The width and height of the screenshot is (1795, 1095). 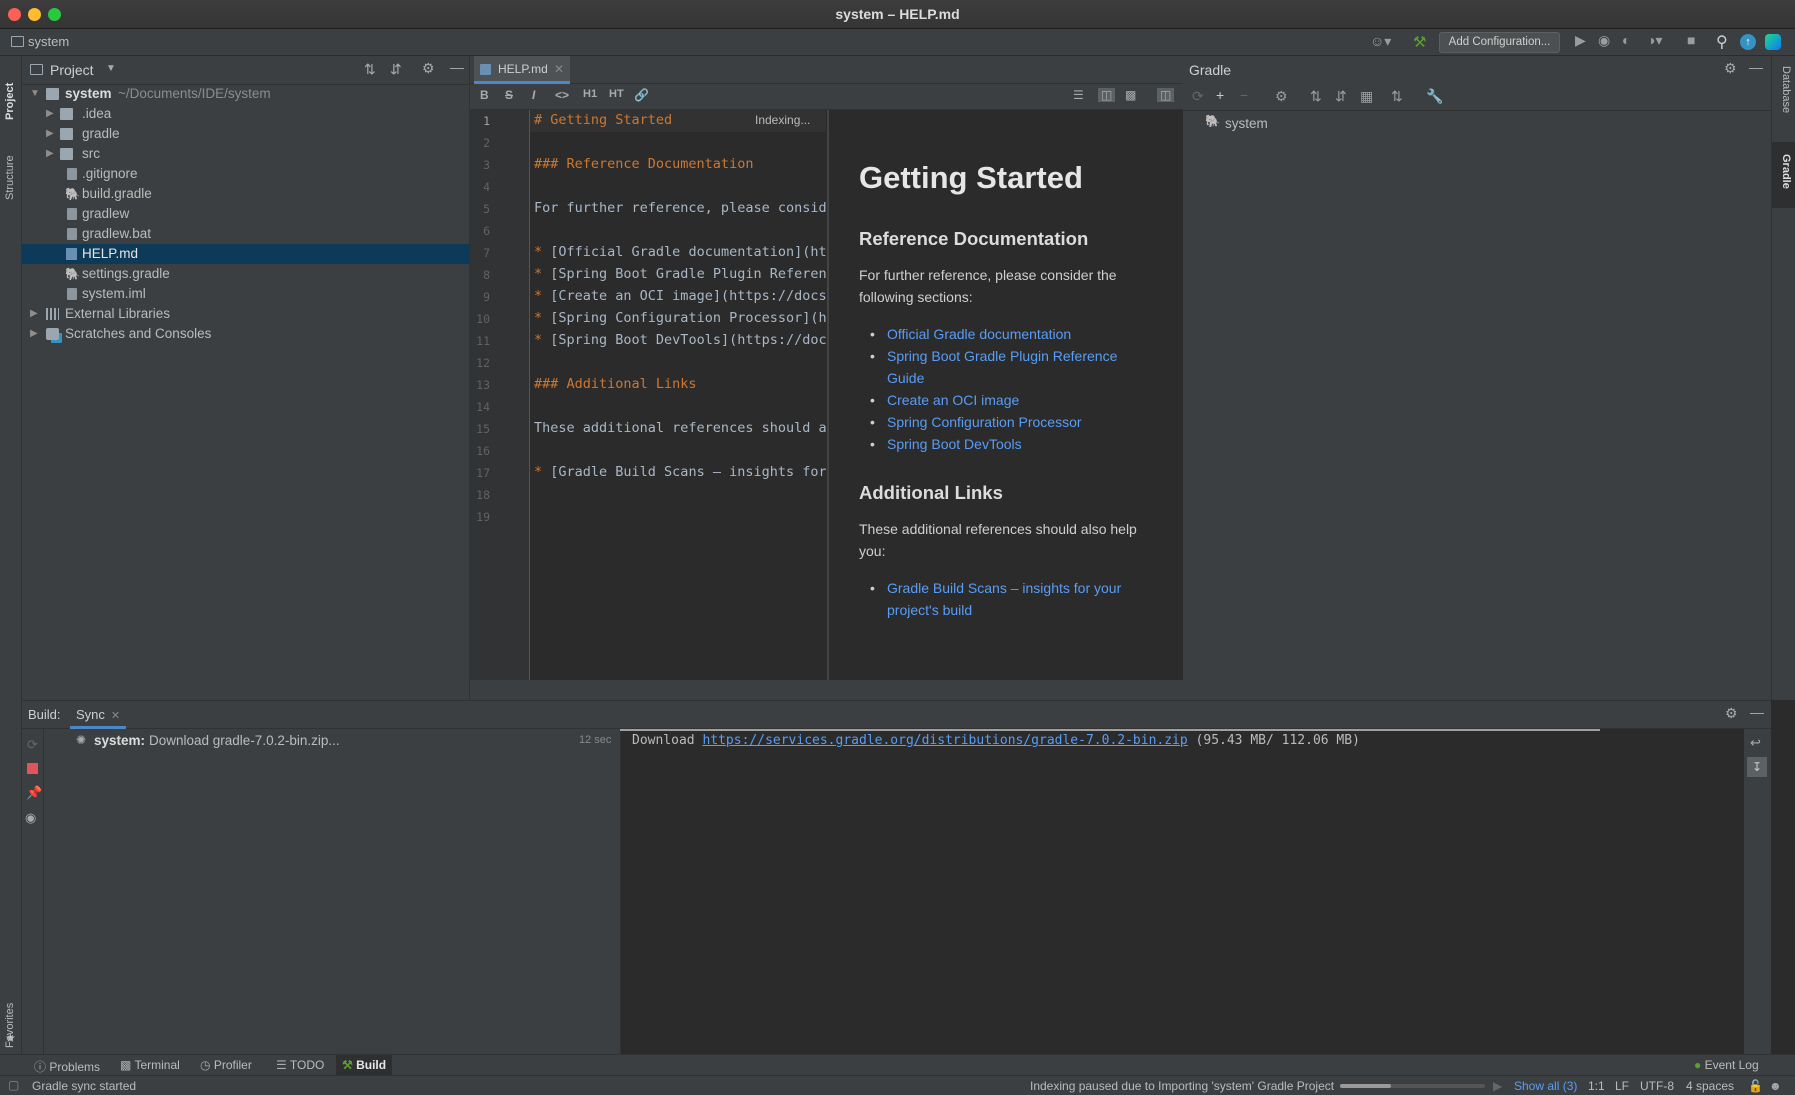 I want to click on line-separator: LF, so click(x=1622, y=1086).